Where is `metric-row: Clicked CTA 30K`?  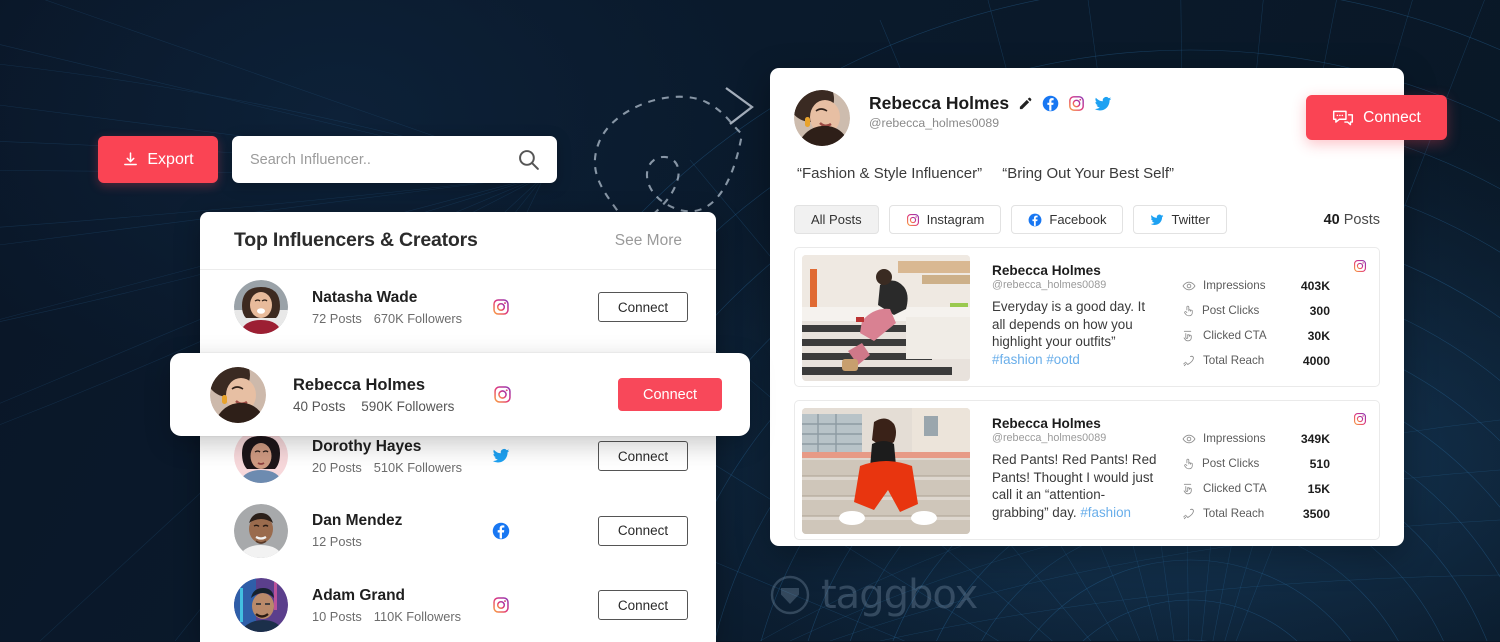 metric-row: Clicked CTA 30K is located at coordinates (1256, 335).